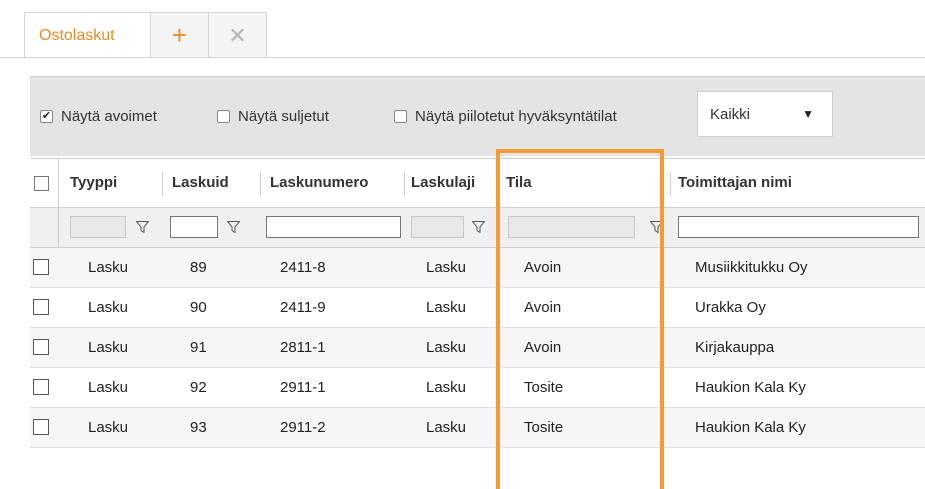 The height and width of the screenshot is (489, 925). Describe the element at coordinates (46, 116) in the screenshot. I see `checkbox-checked: ✔` at that location.